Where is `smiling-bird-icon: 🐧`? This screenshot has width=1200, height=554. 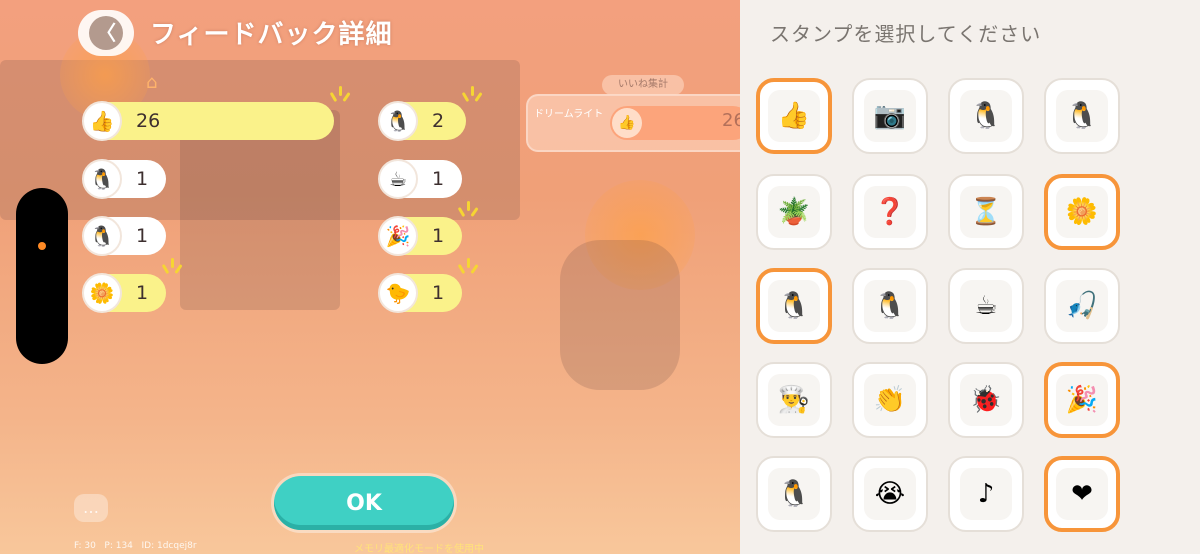
smiling-bird-icon: 🐧 is located at coordinates (986, 116).